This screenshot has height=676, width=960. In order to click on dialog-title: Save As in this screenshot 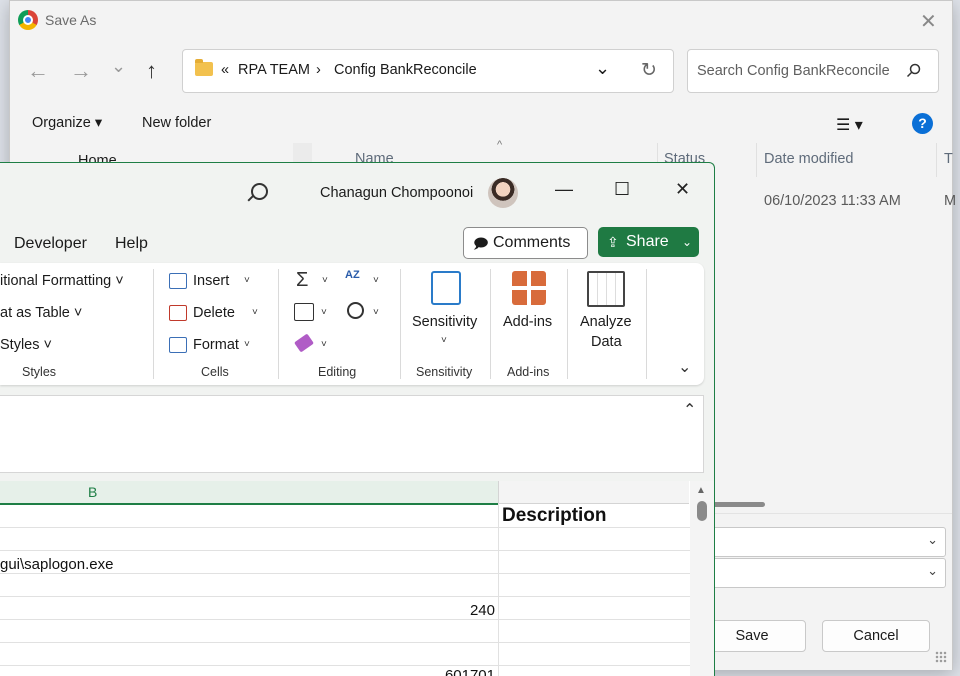, I will do `click(71, 20)`.